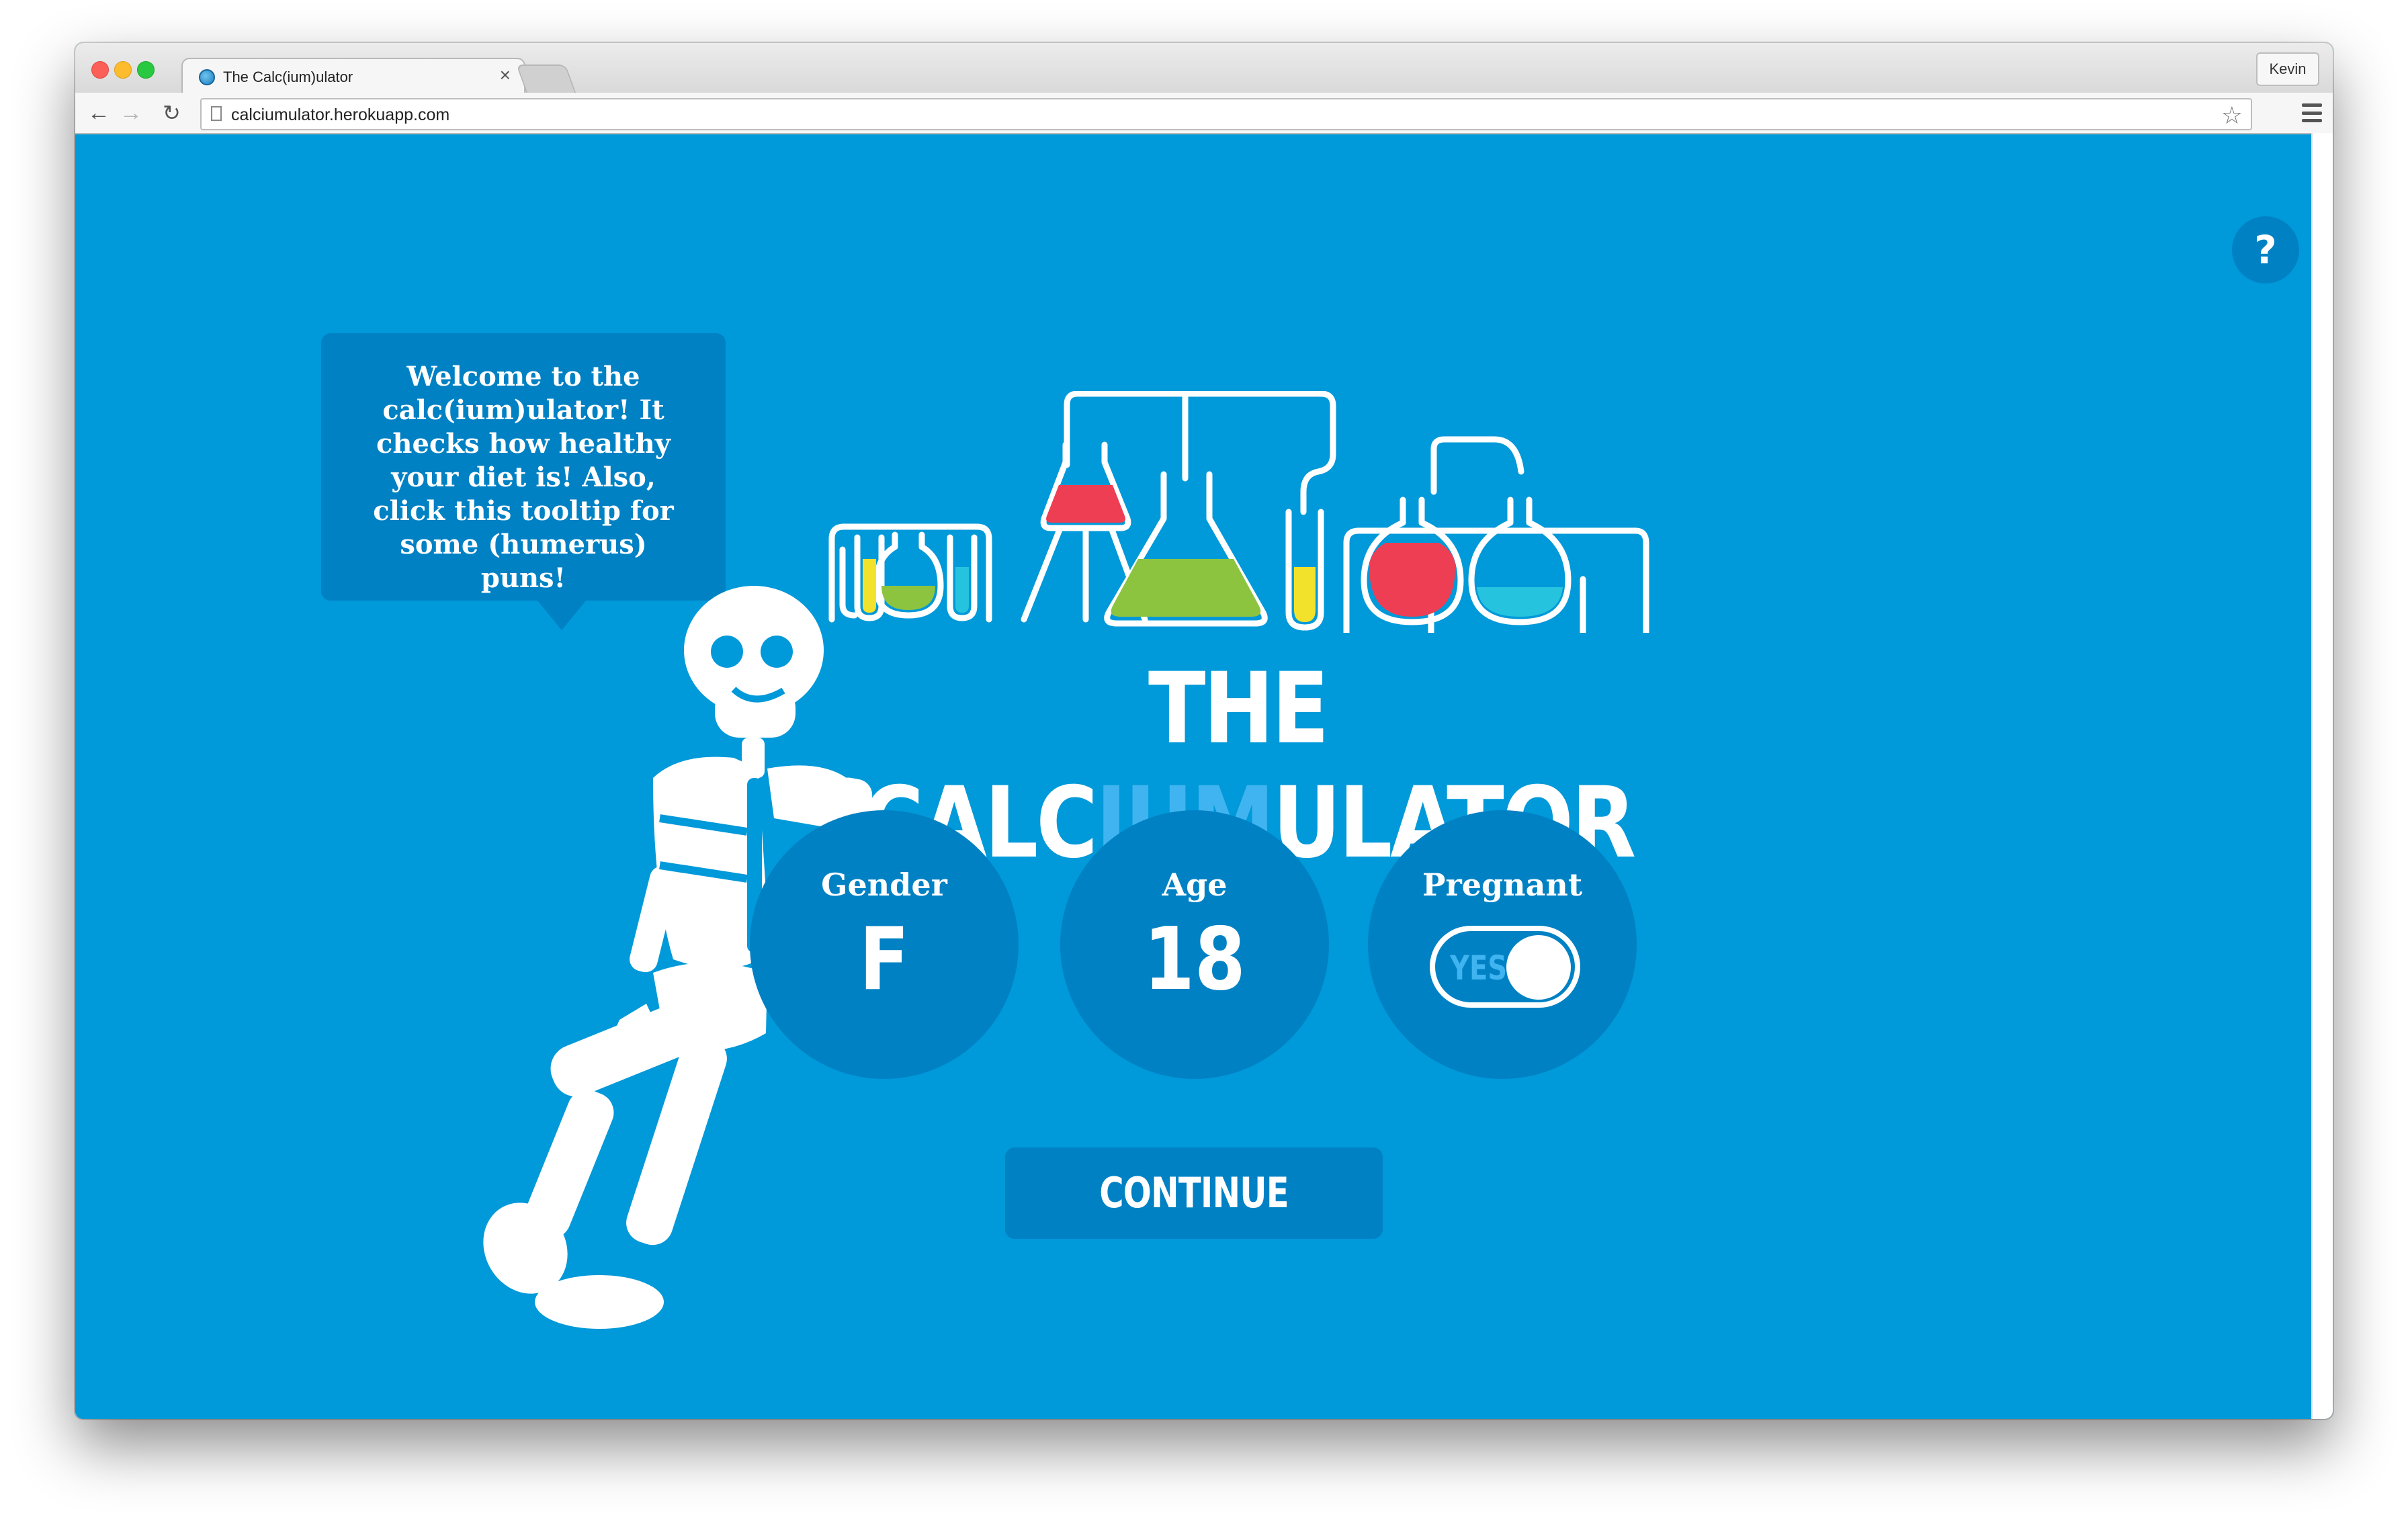 This screenshot has height=1525, width=2408. I want to click on toggle-knob, so click(1538, 967).